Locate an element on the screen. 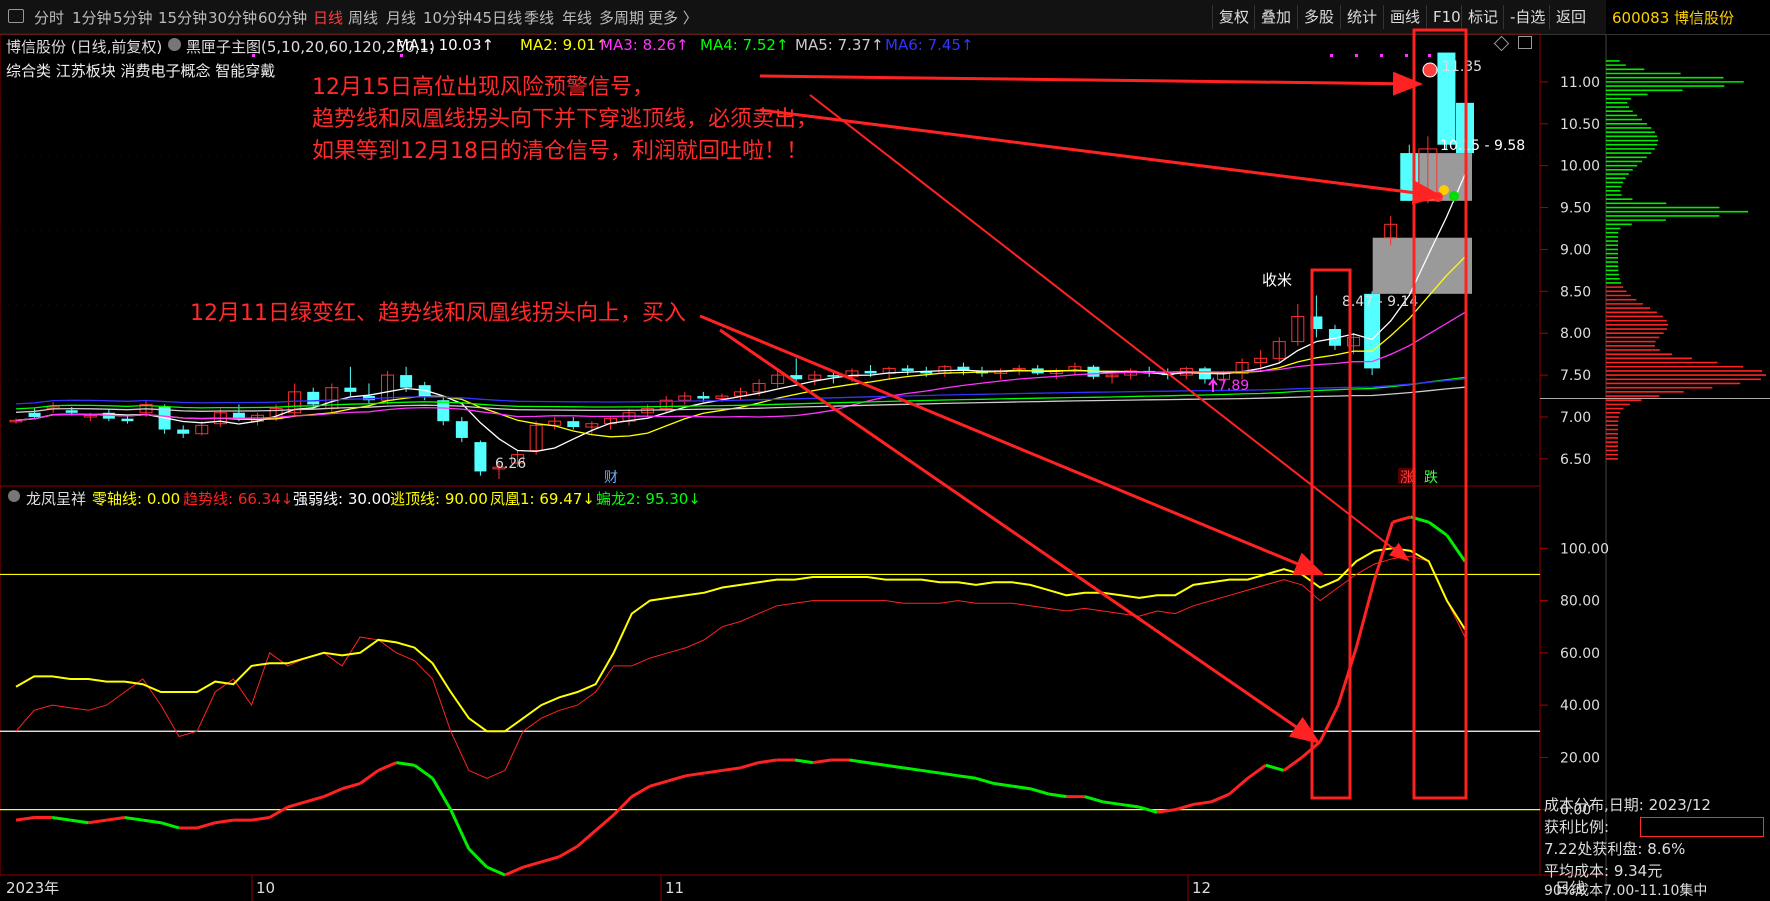 Image resolution: width=1770 pixels, height=901 pixels. date-label-2023: 2023年 is located at coordinates (32, 888).